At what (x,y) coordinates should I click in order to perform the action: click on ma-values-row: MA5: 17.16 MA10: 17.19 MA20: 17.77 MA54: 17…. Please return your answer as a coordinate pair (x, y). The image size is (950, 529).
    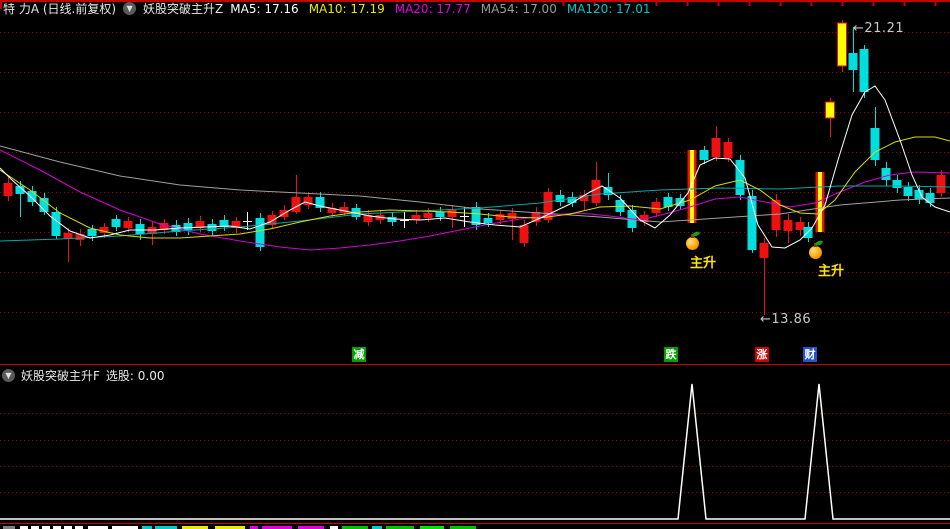
    Looking at the image, I should click on (440, 9).